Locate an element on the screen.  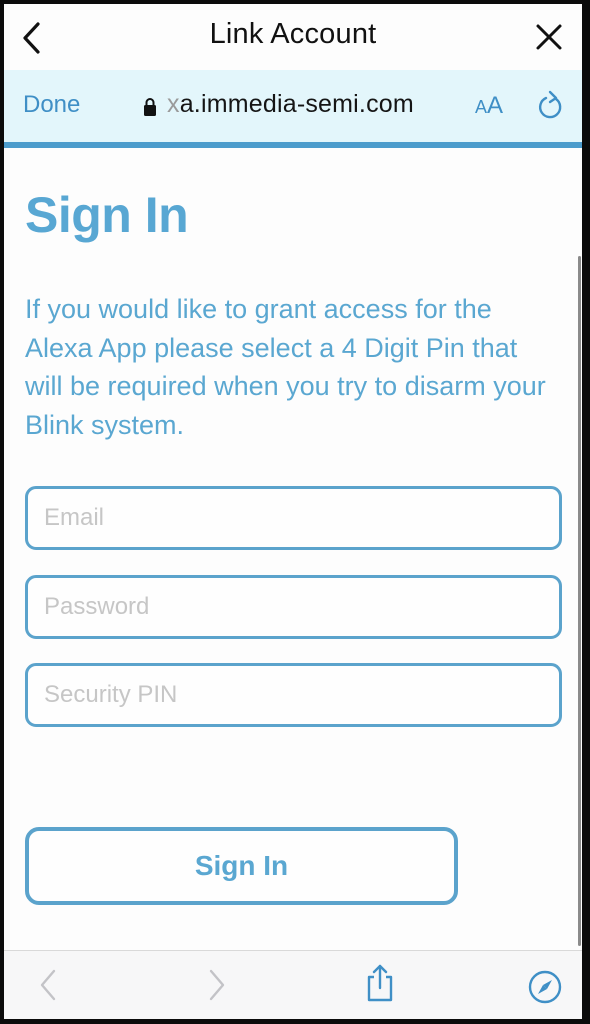
password-input is located at coordinates (293, 607).